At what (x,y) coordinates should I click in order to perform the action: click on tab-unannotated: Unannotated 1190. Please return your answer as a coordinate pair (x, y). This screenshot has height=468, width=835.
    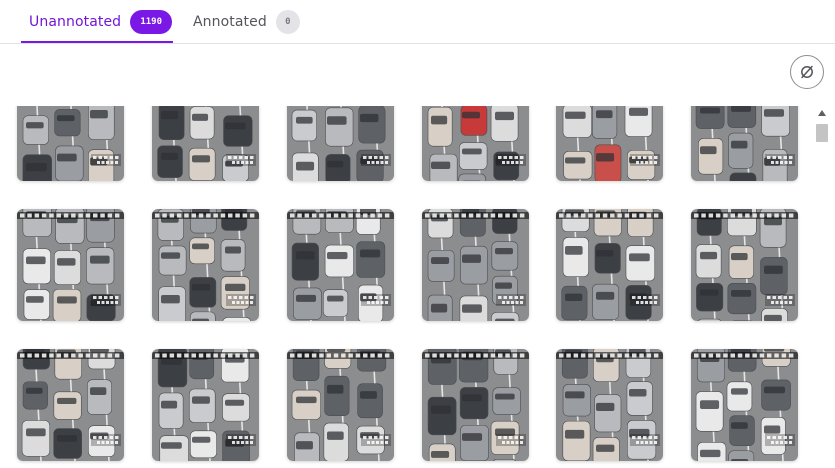
    Looking at the image, I should click on (97, 22).